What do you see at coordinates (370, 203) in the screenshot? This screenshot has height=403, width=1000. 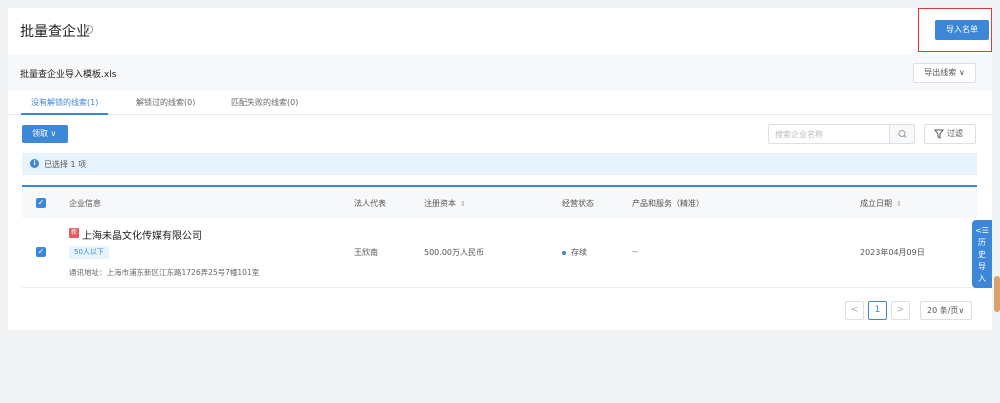 I see `header-legal-rep: 法人代表` at bounding box center [370, 203].